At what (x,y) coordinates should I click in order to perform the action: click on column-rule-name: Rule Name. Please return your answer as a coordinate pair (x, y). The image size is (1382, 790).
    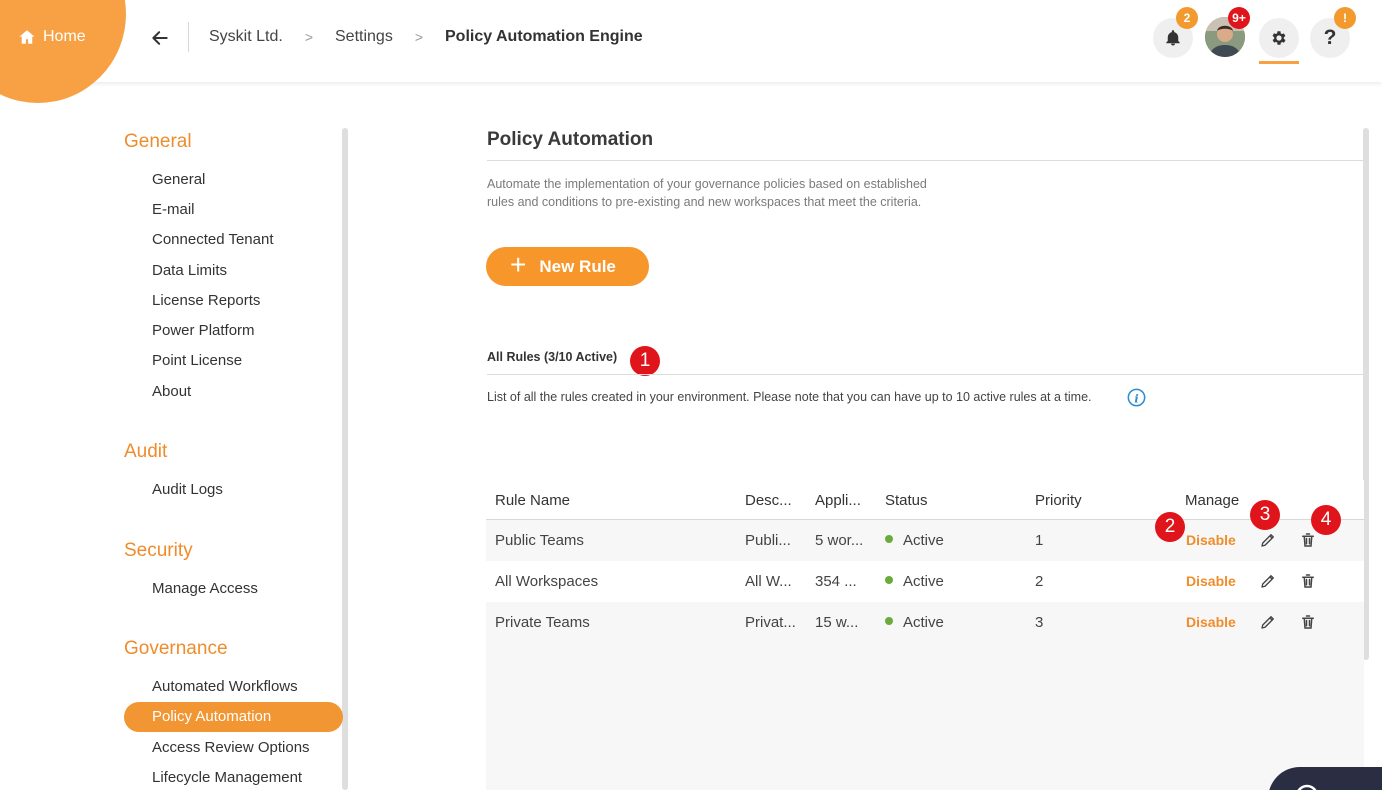
    Looking at the image, I should click on (532, 500).